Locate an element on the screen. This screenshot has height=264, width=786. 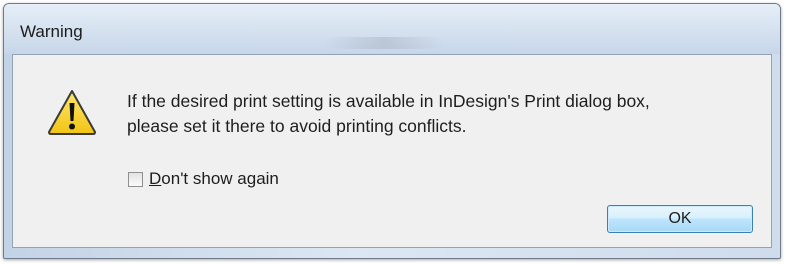
window-title: Warning is located at coordinates (51, 31).